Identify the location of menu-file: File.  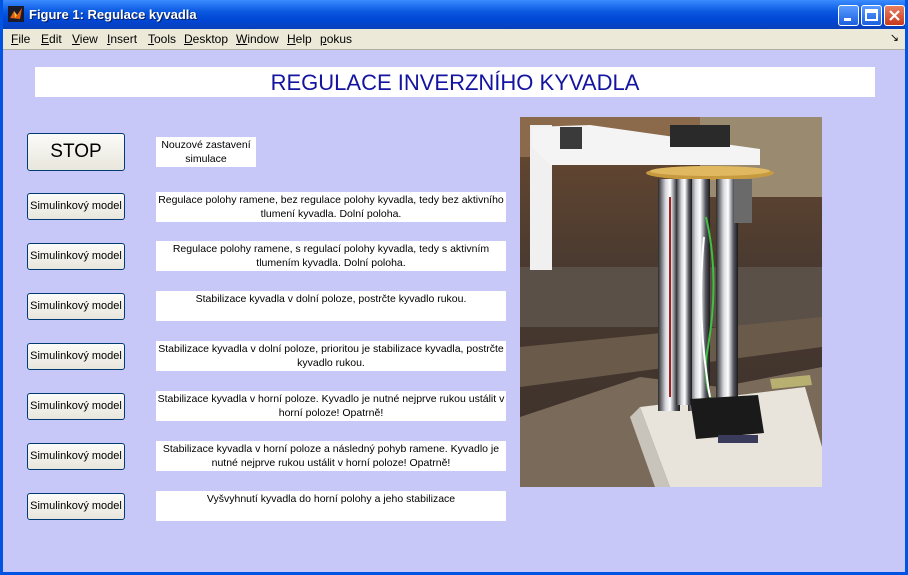
(20, 39).